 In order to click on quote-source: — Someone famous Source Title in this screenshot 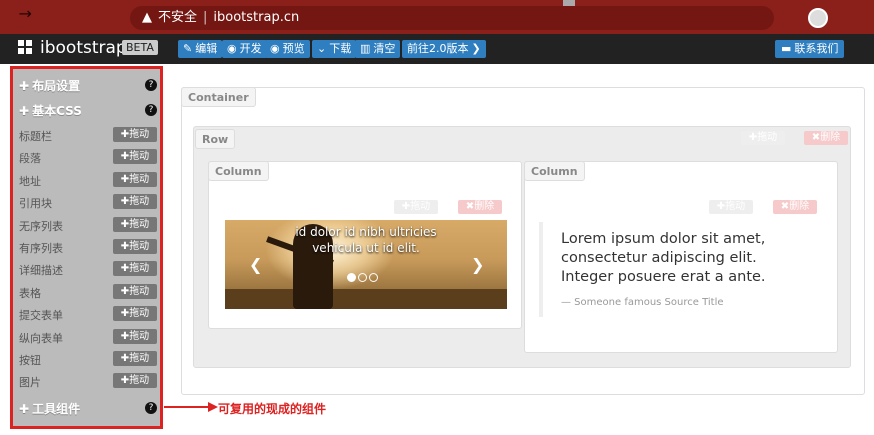, I will do `click(642, 302)`.